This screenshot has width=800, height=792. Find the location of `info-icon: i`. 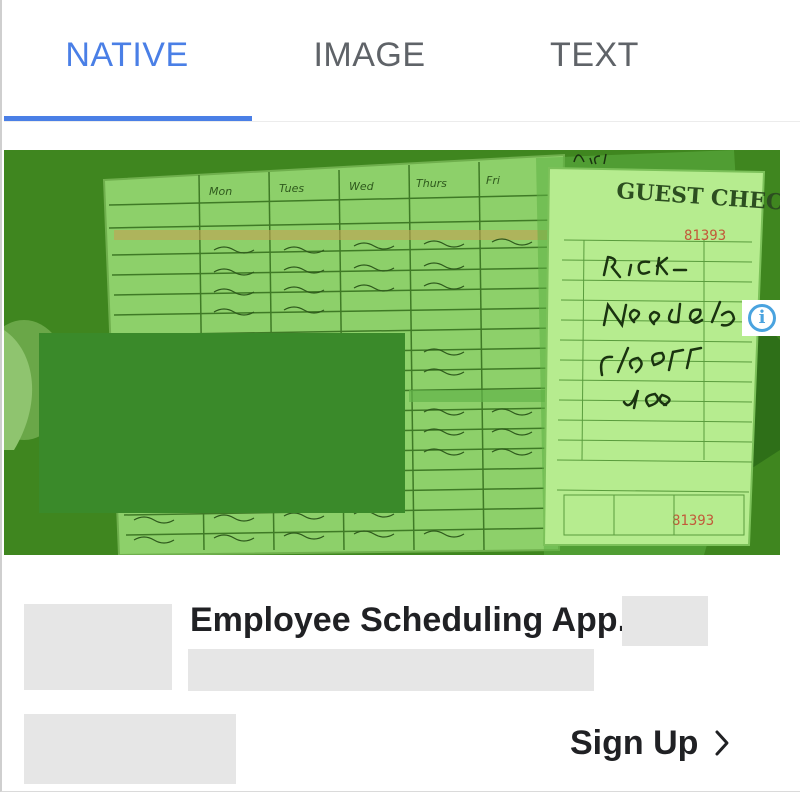

info-icon: i is located at coordinates (761, 318).